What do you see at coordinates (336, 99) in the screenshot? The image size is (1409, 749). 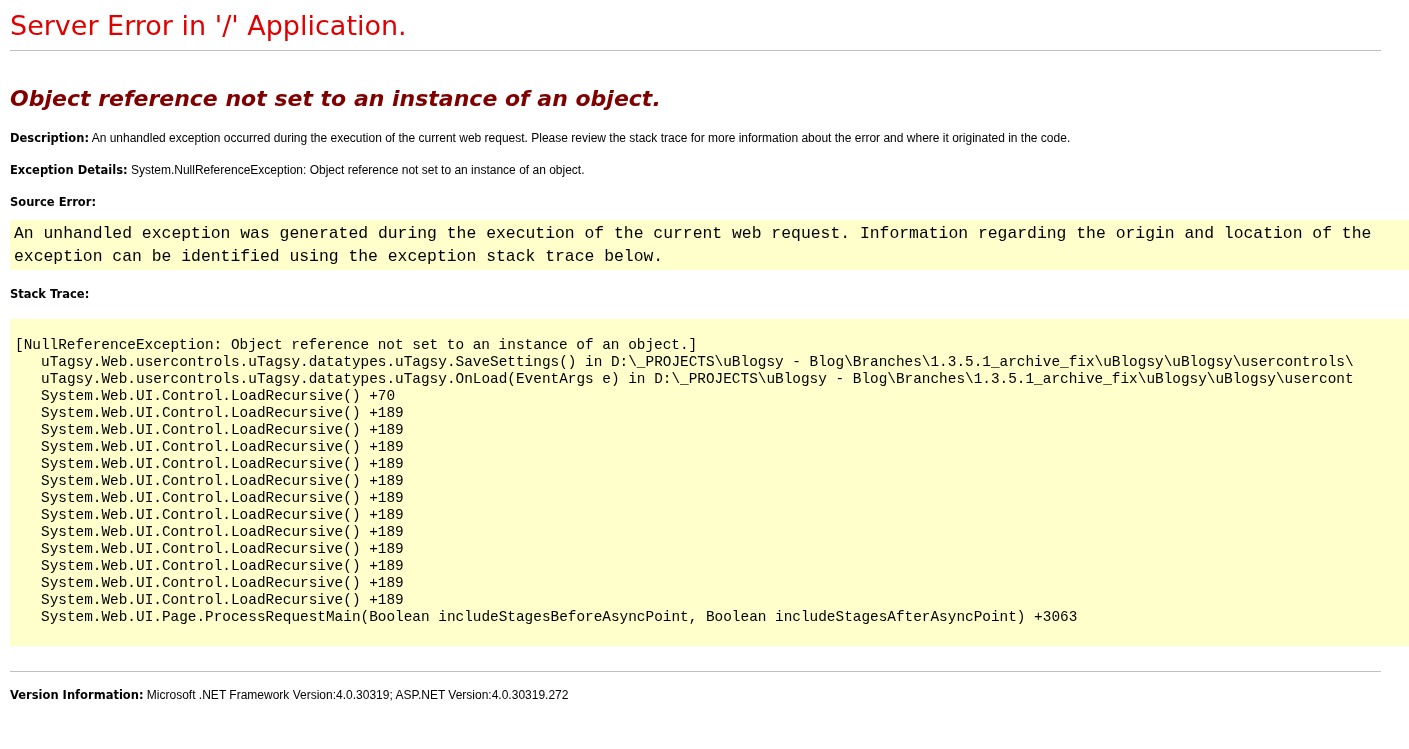 I see `error-message: Object reference not set to an instance of an object.` at bounding box center [336, 99].